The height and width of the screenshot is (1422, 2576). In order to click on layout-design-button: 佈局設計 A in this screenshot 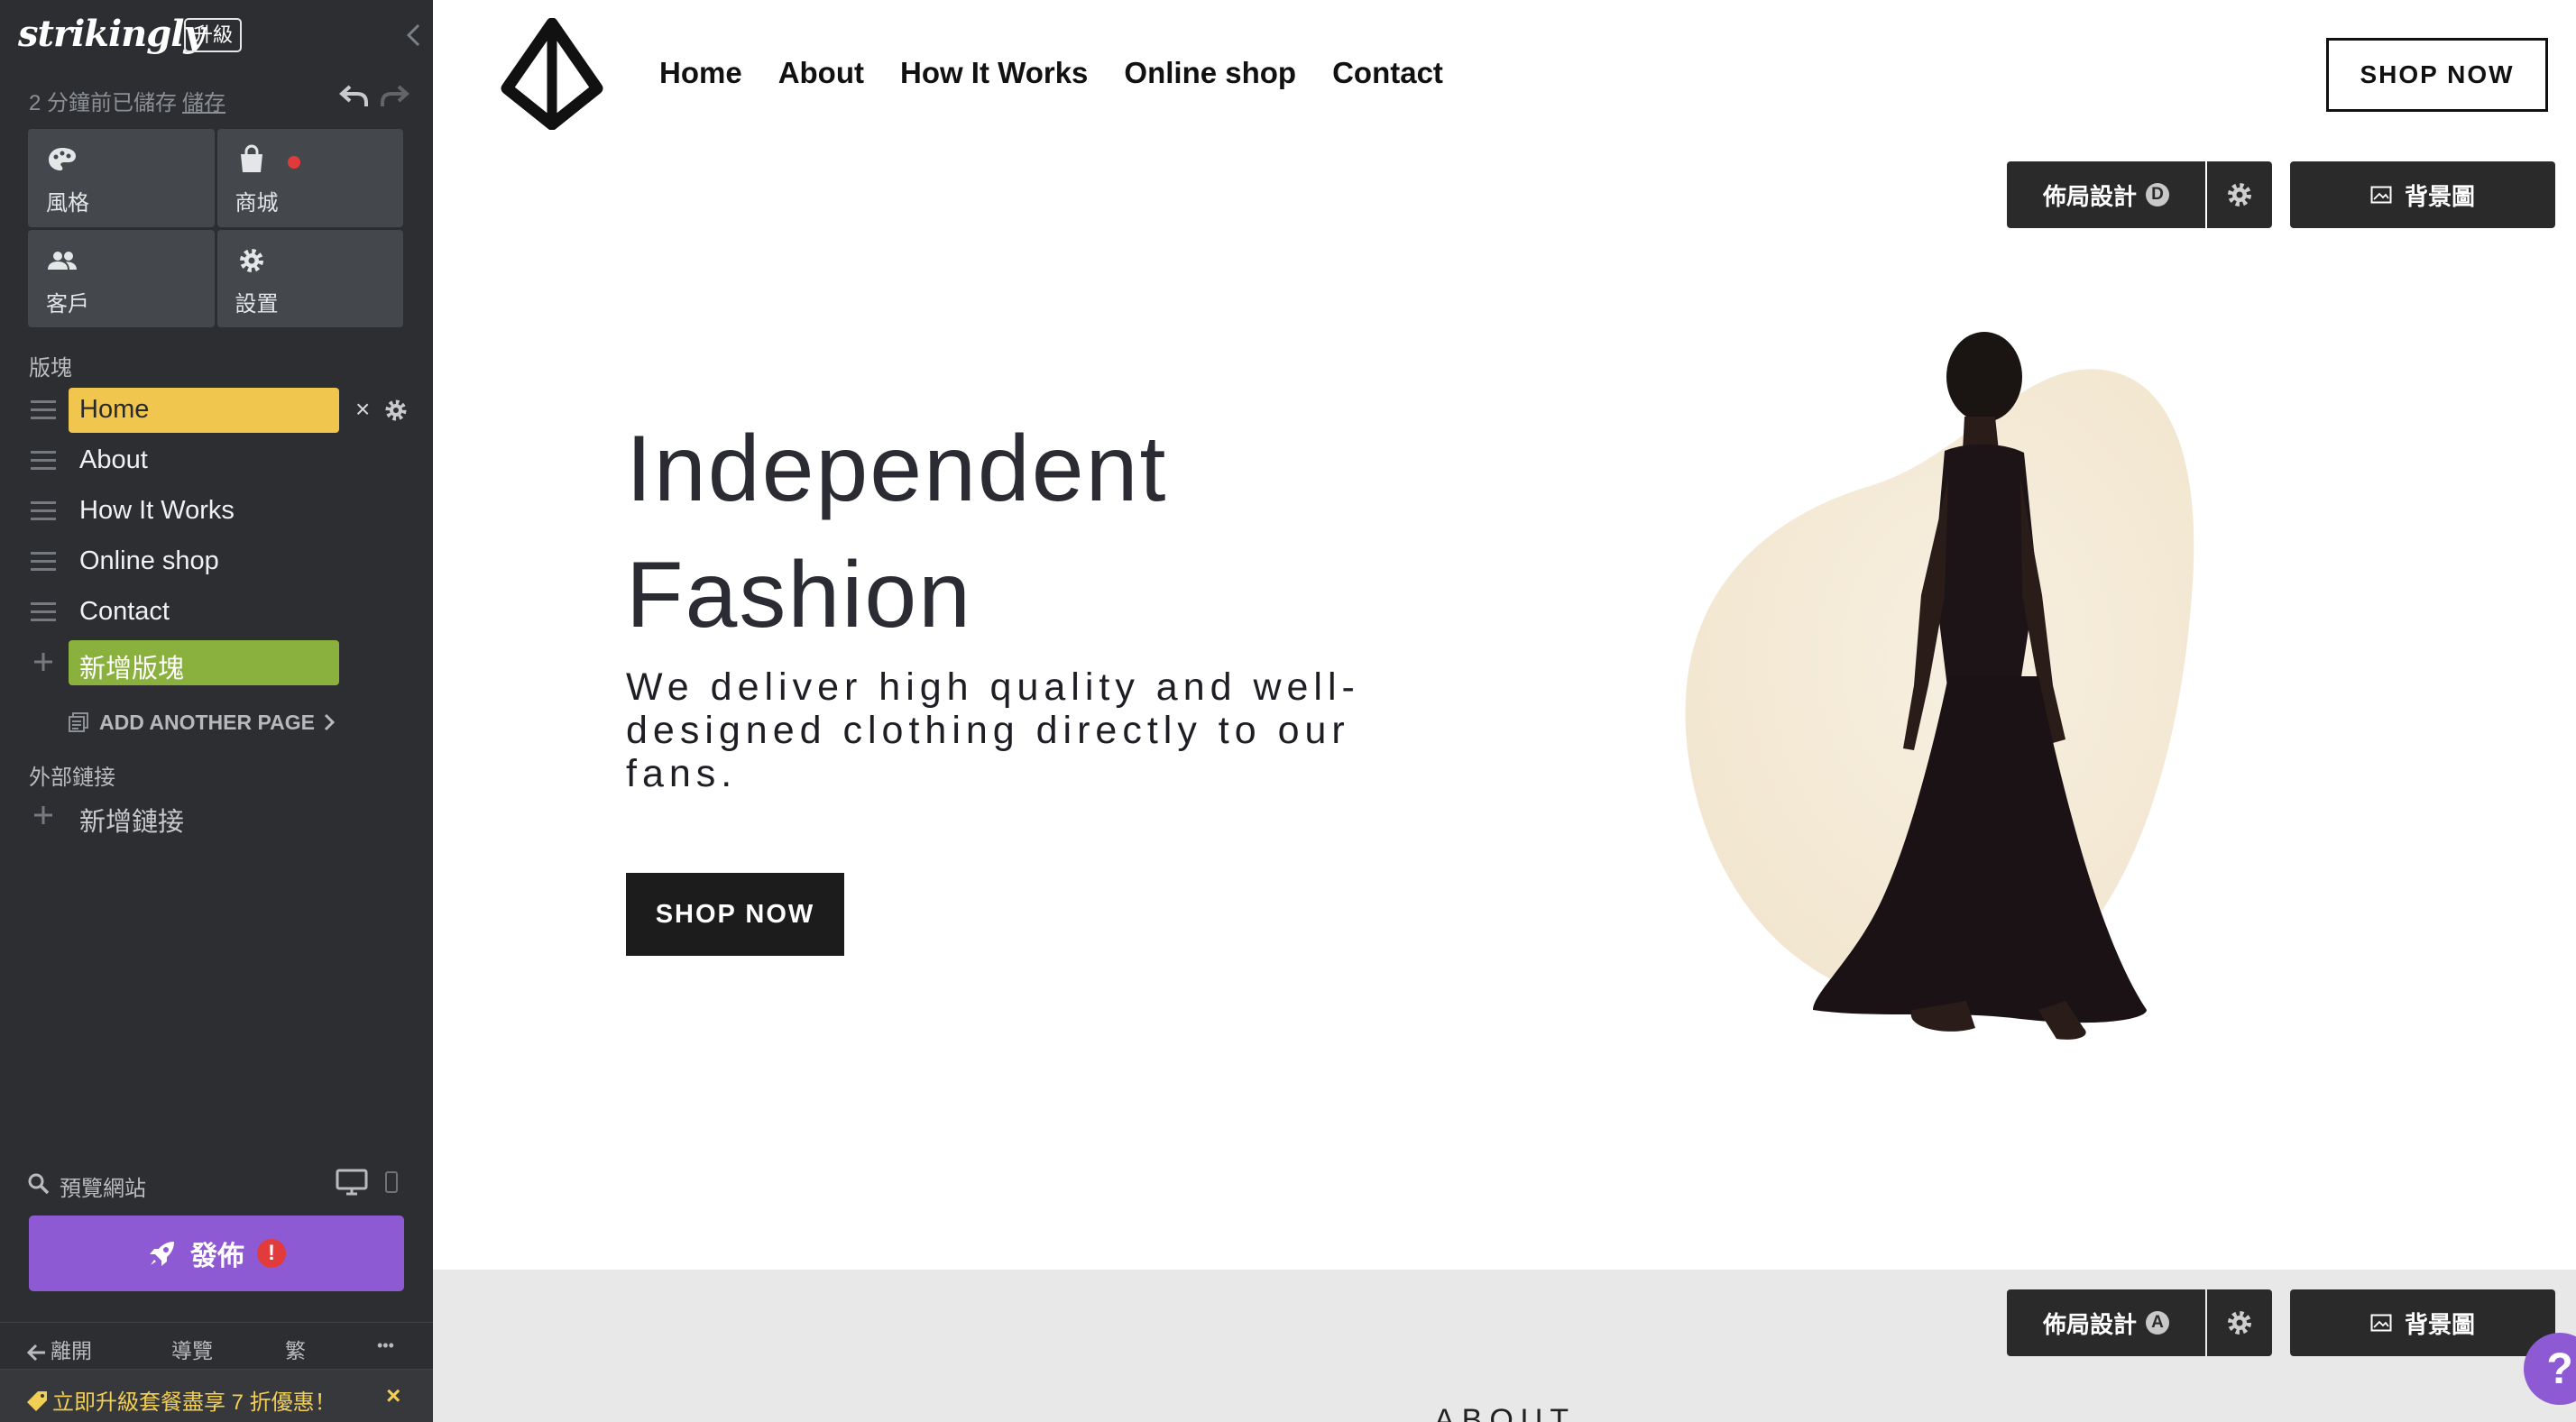, I will do `click(2106, 1322)`.